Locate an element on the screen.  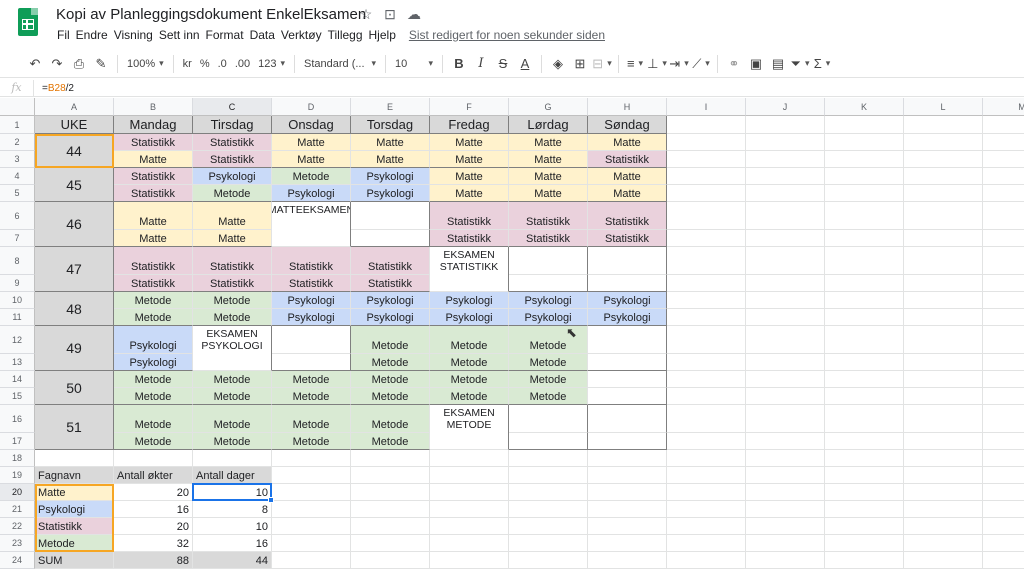
column-header: K is located at coordinates (864, 107).